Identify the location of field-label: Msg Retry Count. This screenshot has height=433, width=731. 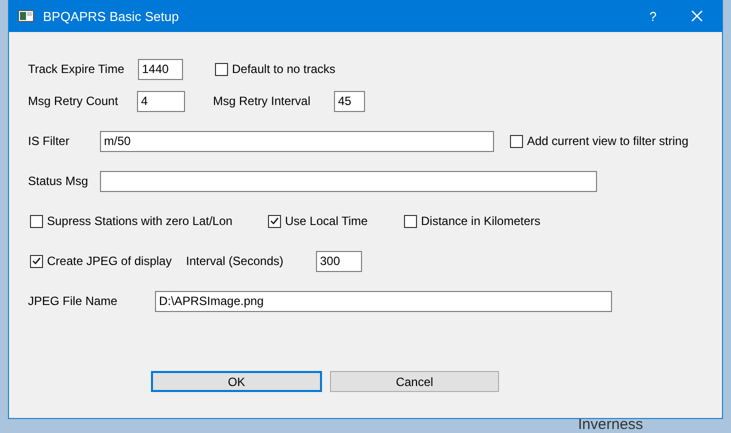
(73, 101).